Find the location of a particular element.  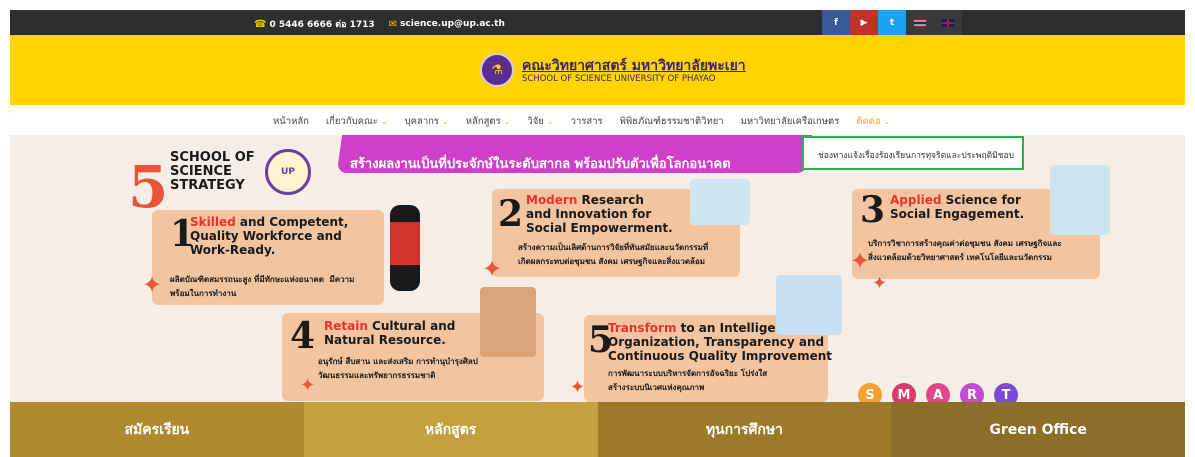

nav-contact: ติดต่อ ⌄ is located at coordinates (873, 121).